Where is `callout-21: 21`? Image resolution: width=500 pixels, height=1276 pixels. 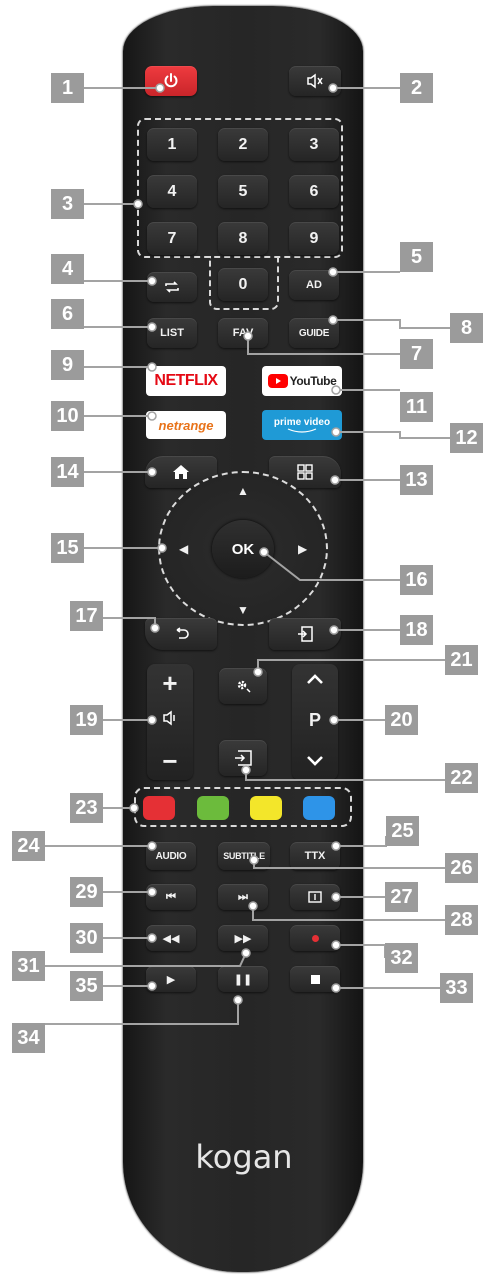
callout-21: 21 is located at coordinates (461, 660).